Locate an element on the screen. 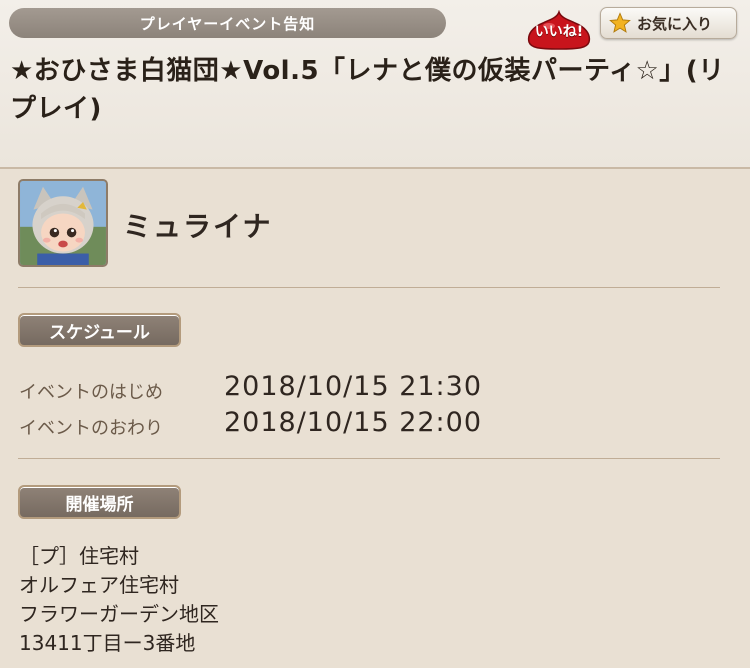 Image resolution: width=750 pixels, height=668 pixels. start-value: 2018/10/15 21:30 is located at coordinates (353, 386).